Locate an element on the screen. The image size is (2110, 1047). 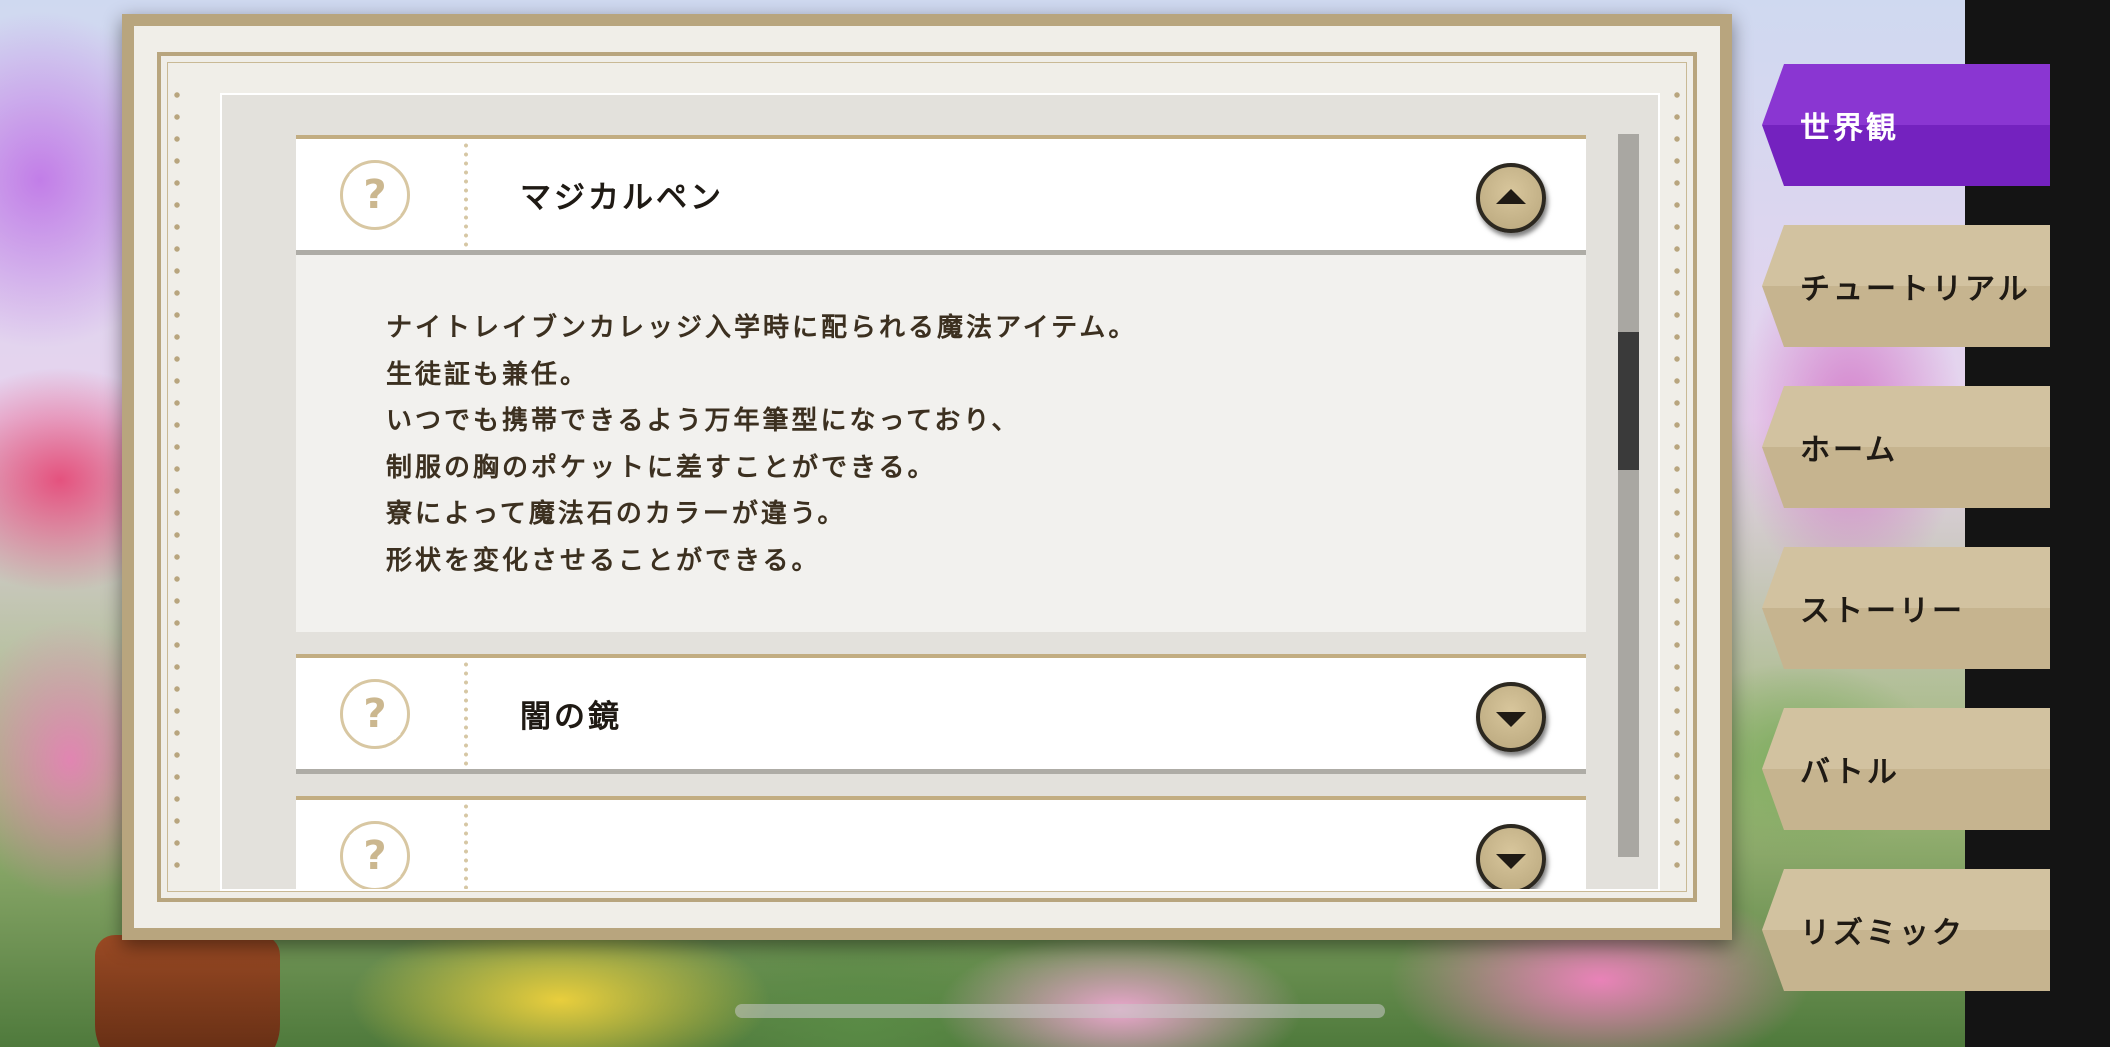
collapse-button is located at coordinates (1511, 198).